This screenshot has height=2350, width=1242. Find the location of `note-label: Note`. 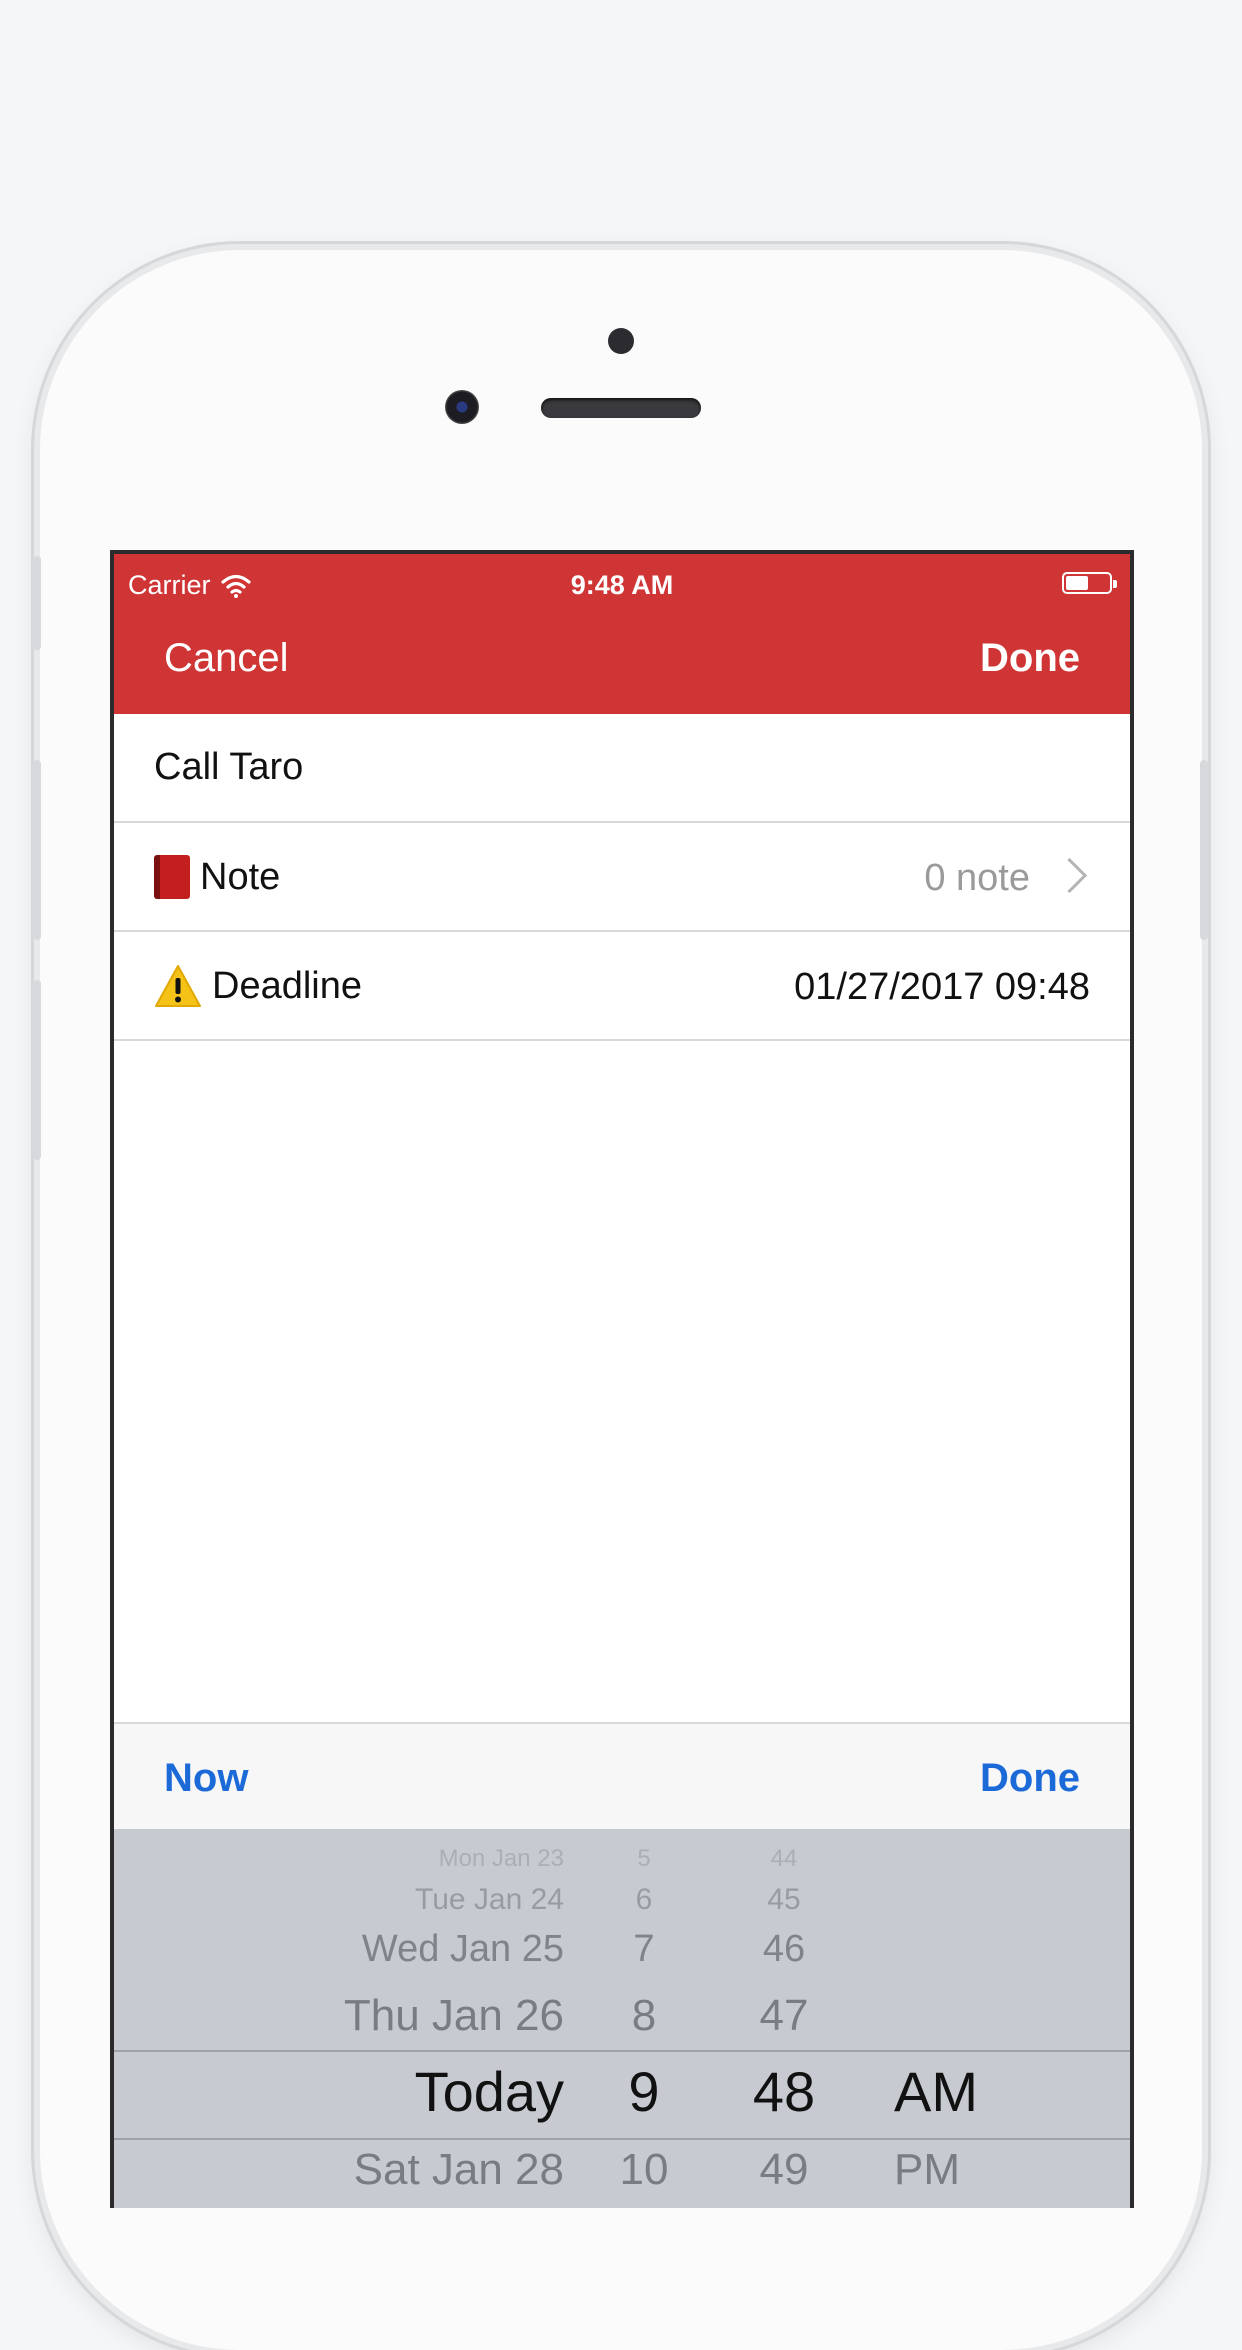

note-label: Note is located at coordinates (240, 876).